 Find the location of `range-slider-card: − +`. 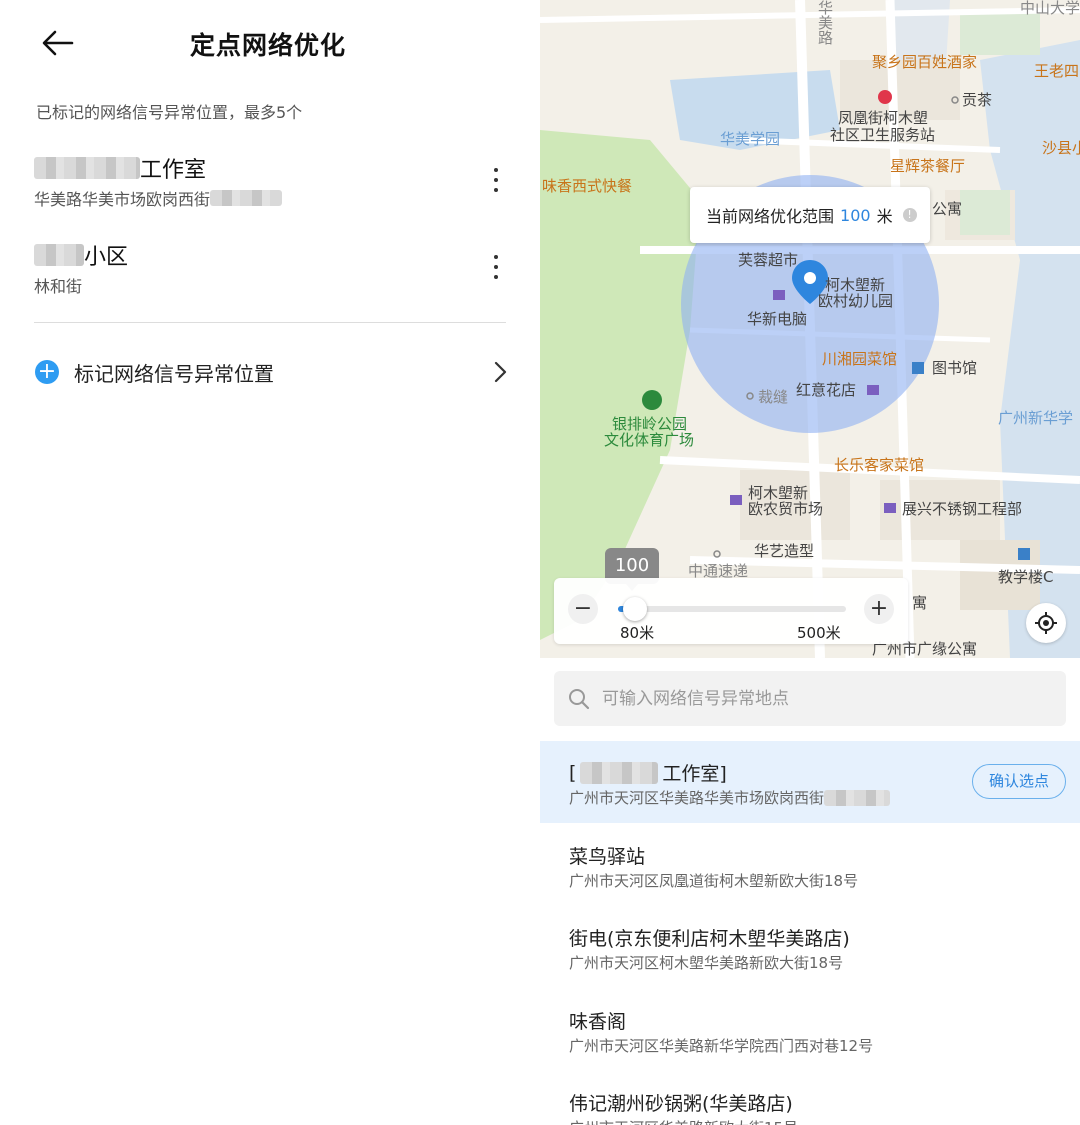

range-slider-card: − + is located at coordinates (731, 611).